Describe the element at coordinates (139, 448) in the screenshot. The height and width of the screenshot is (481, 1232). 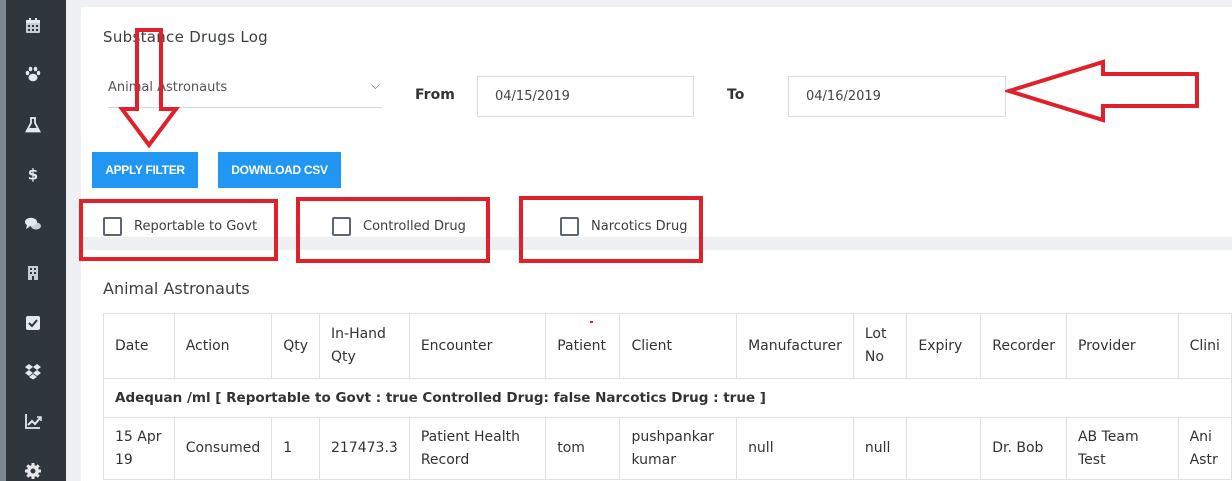
I see `cell-date: 15 Apr 19` at that location.